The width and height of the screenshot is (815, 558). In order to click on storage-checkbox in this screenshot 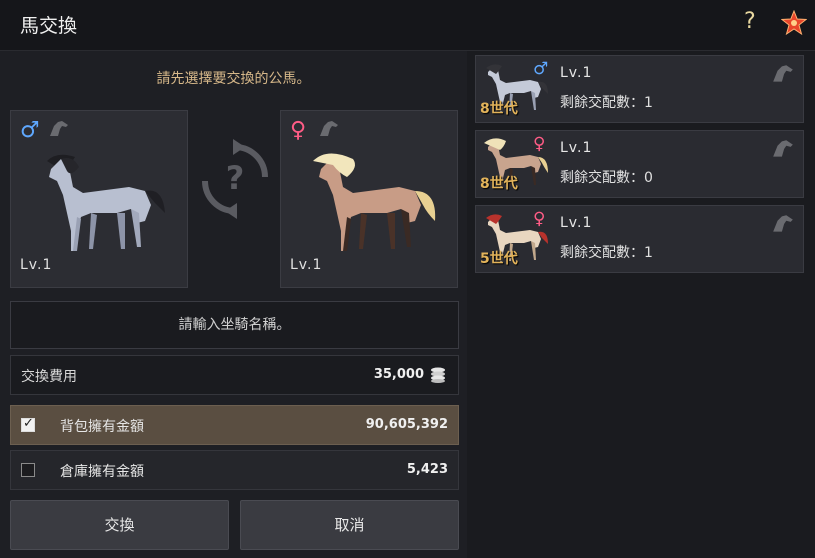, I will do `click(28, 470)`.